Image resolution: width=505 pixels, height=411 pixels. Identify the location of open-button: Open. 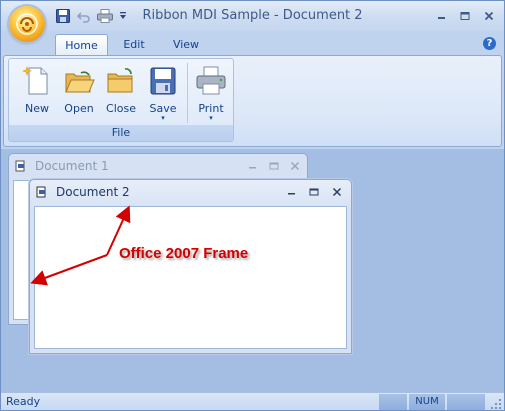
(79, 92).